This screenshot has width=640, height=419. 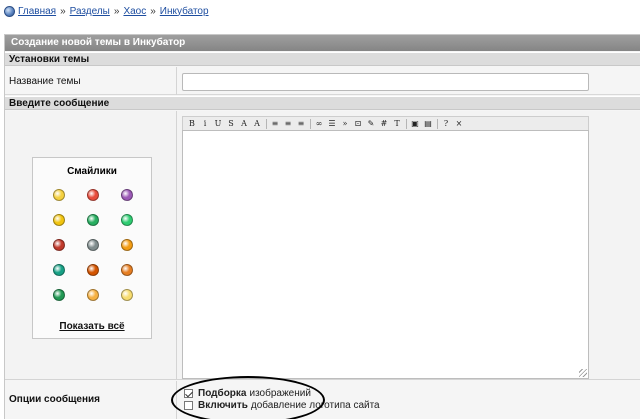 I want to click on section-heading-message: Введите сообщение, so click(x=322, y=103).